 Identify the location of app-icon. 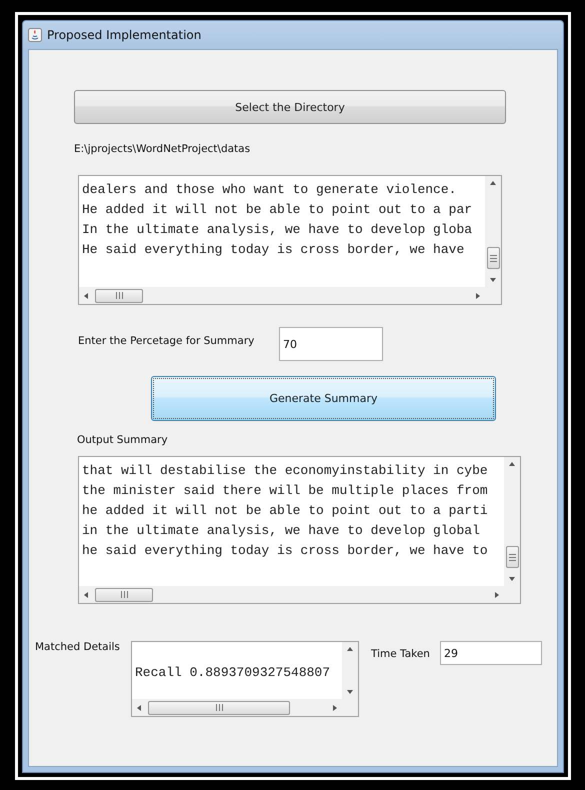
(35, 35).